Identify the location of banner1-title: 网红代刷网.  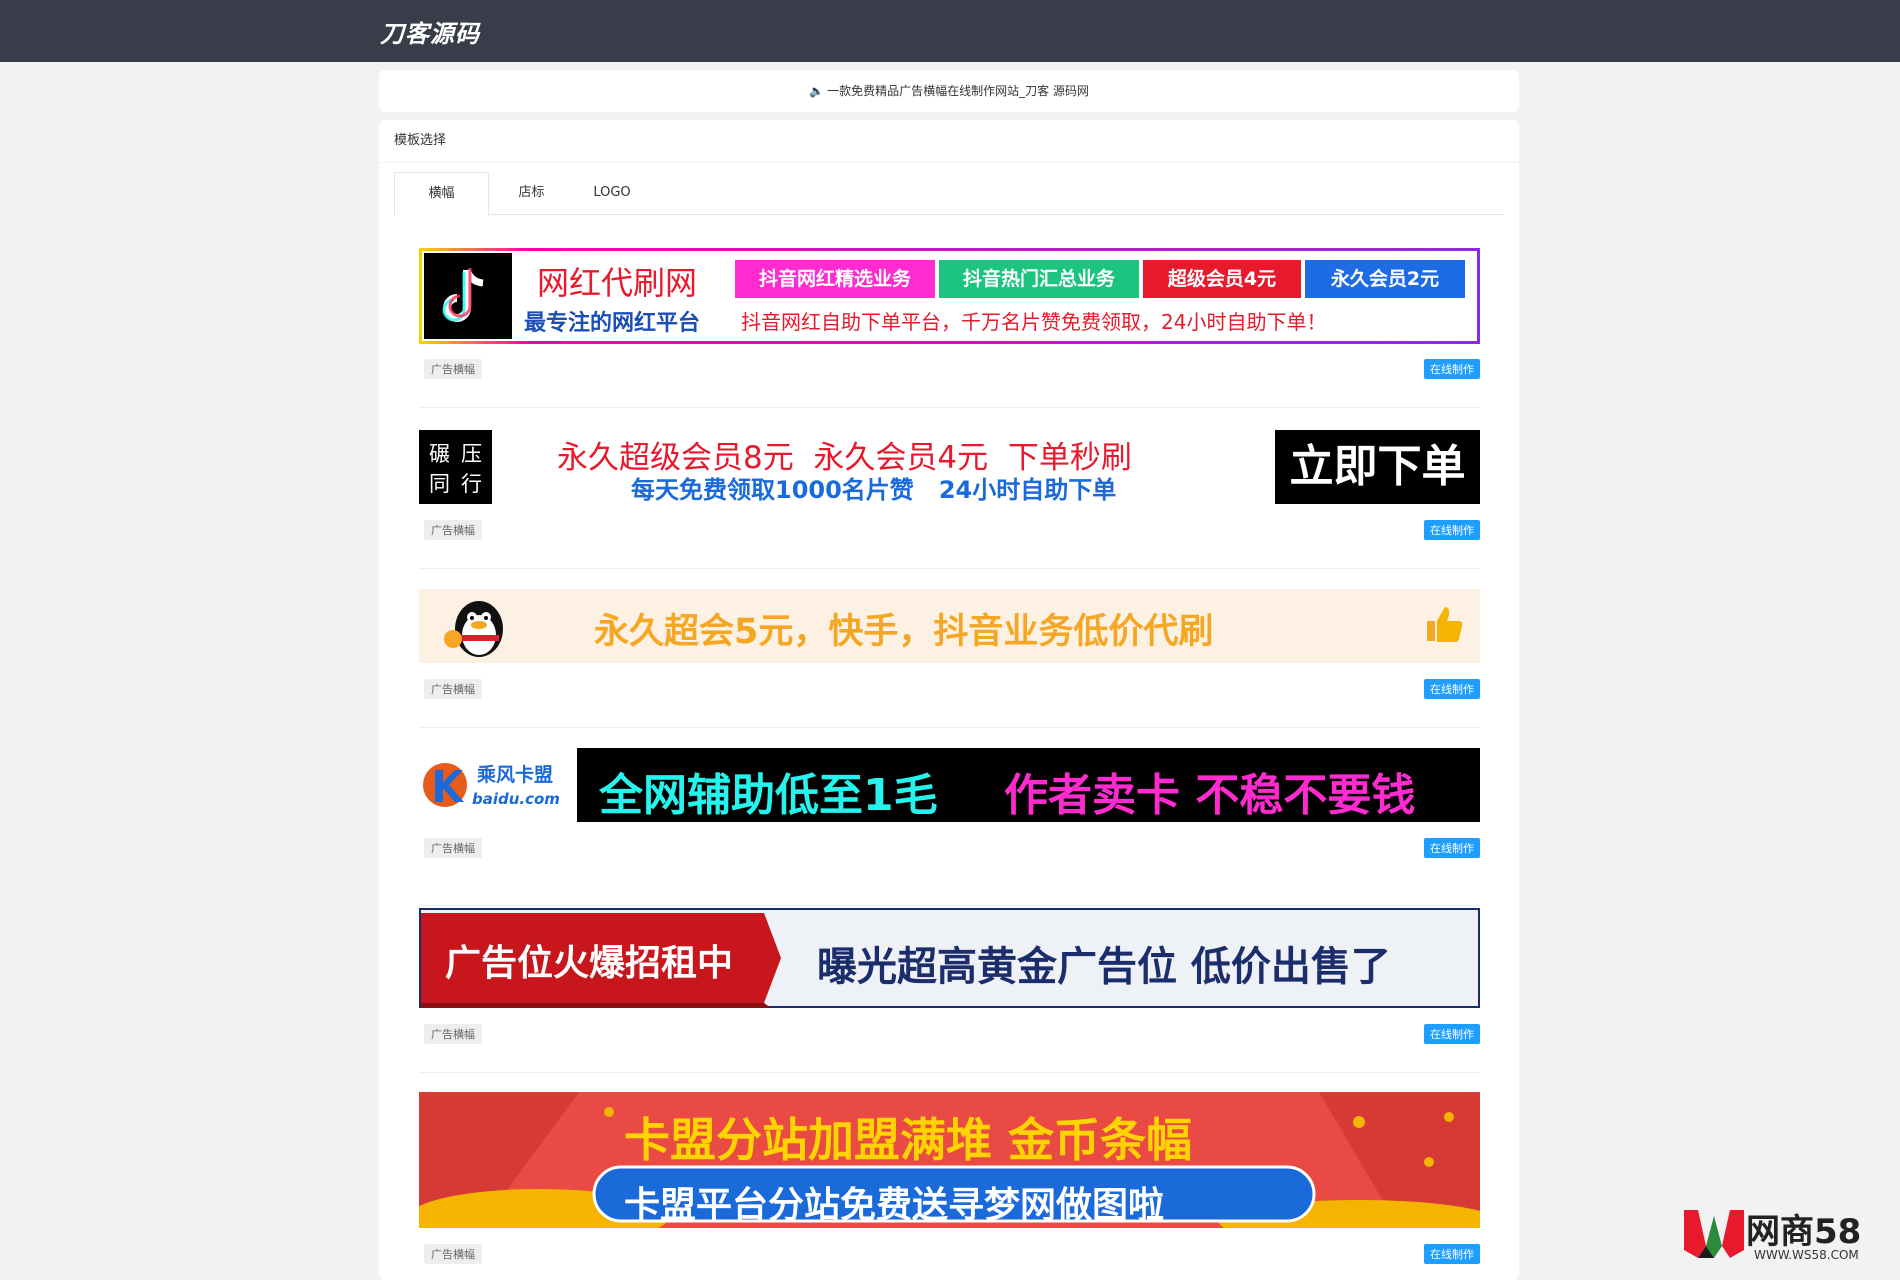
(617, 283).